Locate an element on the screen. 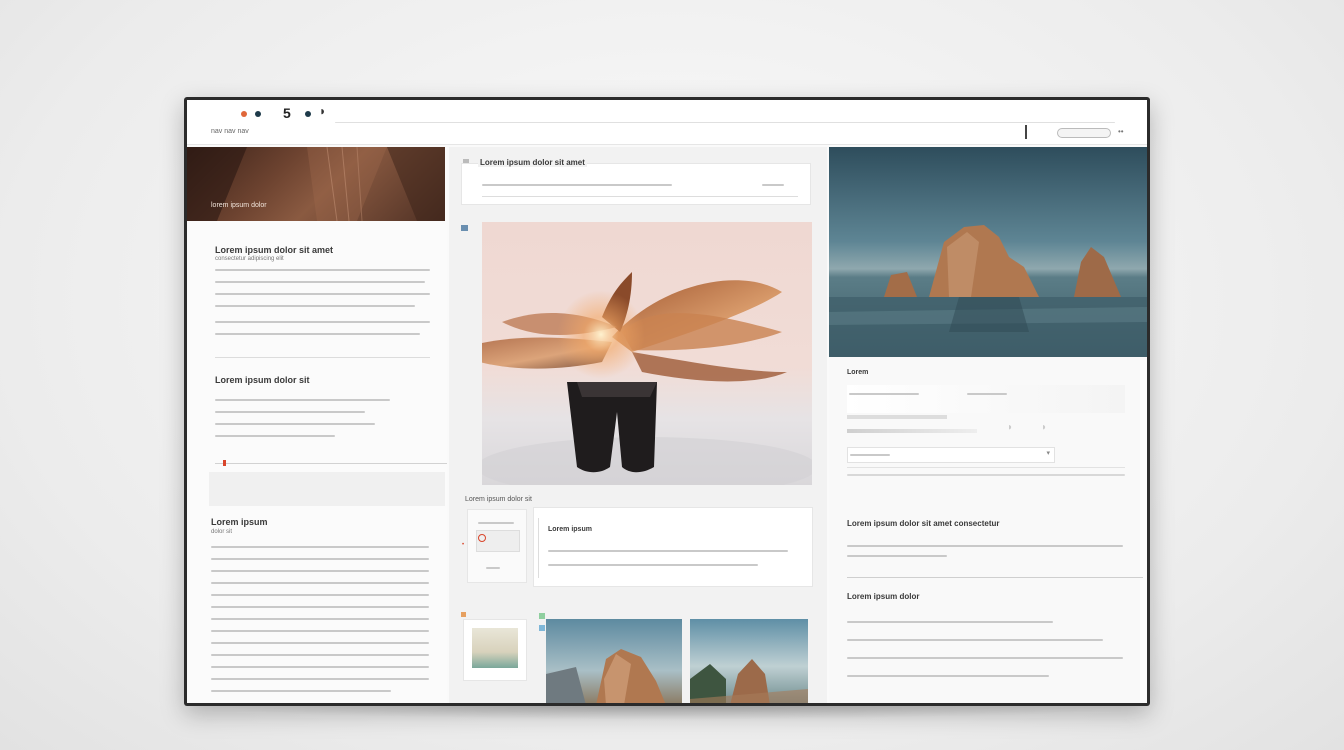 The height and width of the screenshot is (750, 1344). empty-block is located at coordinates (327, 489).